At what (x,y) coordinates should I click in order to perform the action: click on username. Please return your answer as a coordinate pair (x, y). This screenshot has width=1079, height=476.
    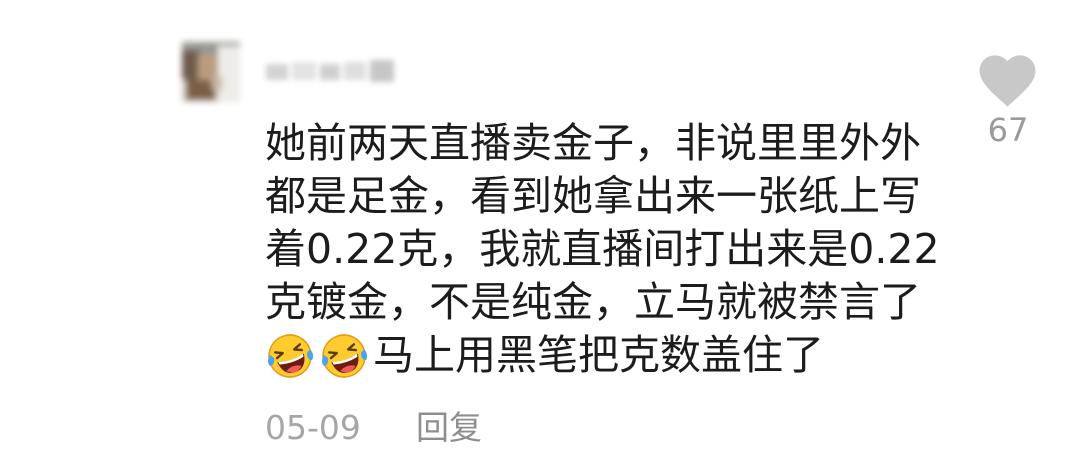
    Looking at the image, I should click on (331, 72).